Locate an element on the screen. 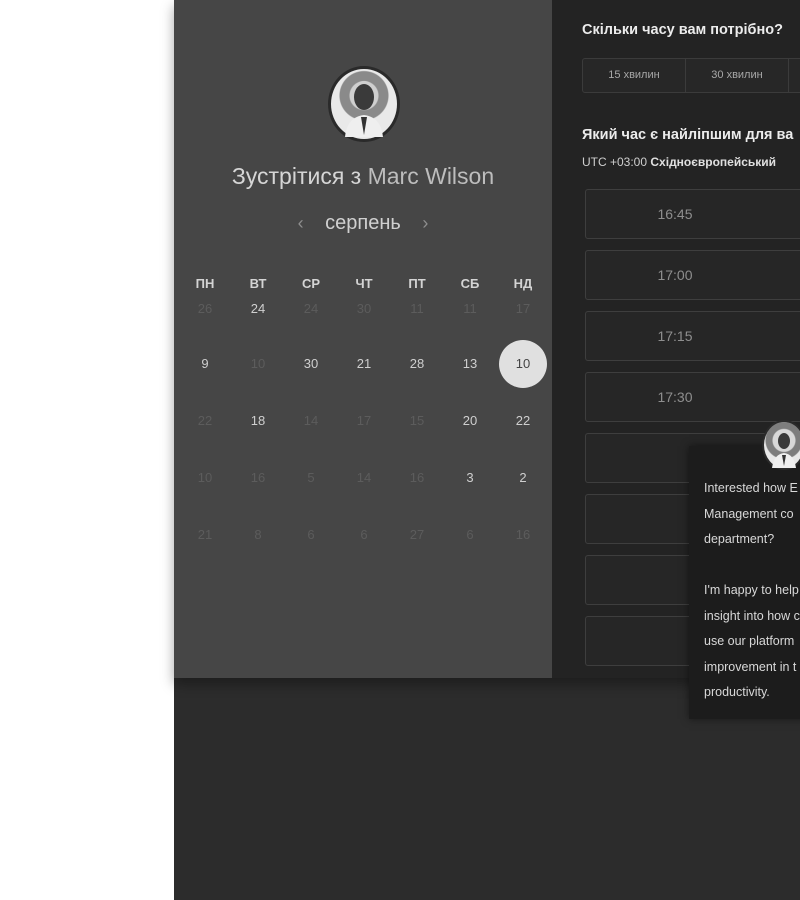 Image resolution: width=800 pixels, height=900 pixels. calendar-day: 28 is located at coordinates (417, 364).